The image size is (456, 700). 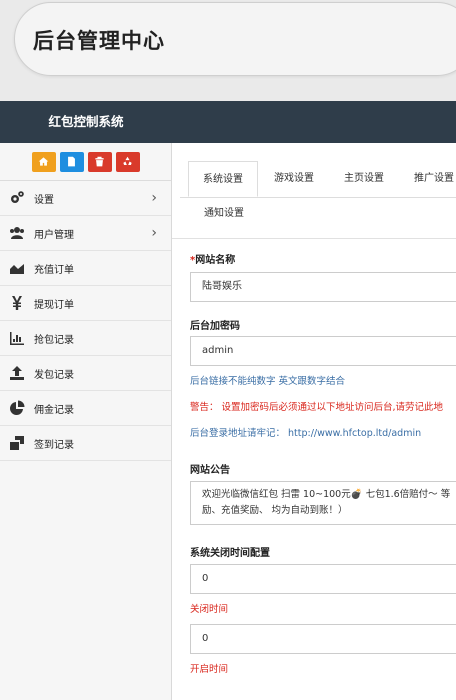 What do you see at coordinates (326, 494) in the screenshot?
I see `announcement-line: 欢迎光临微信红包 扫雷 10~100元💣 七包1.6倍赔付～ 等` at bounding box center [326, 494].